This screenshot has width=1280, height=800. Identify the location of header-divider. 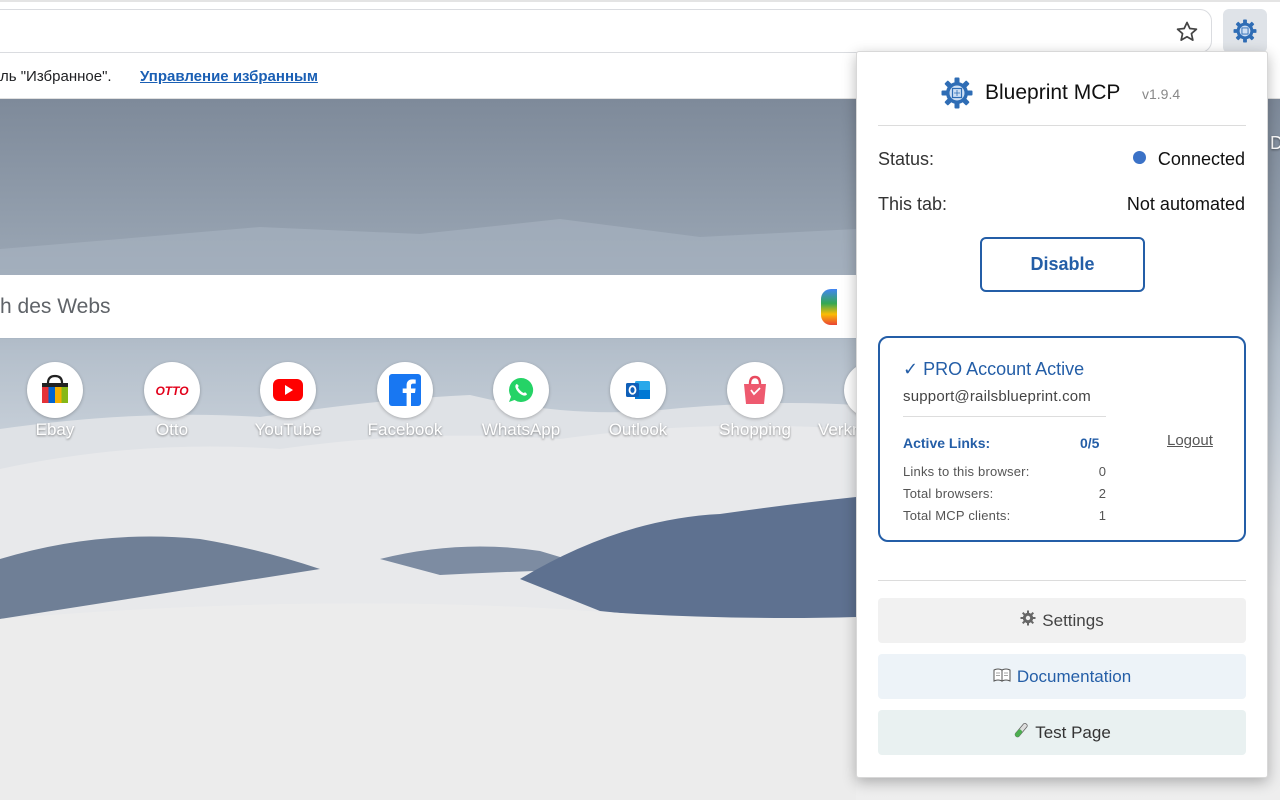
(1062, 125).